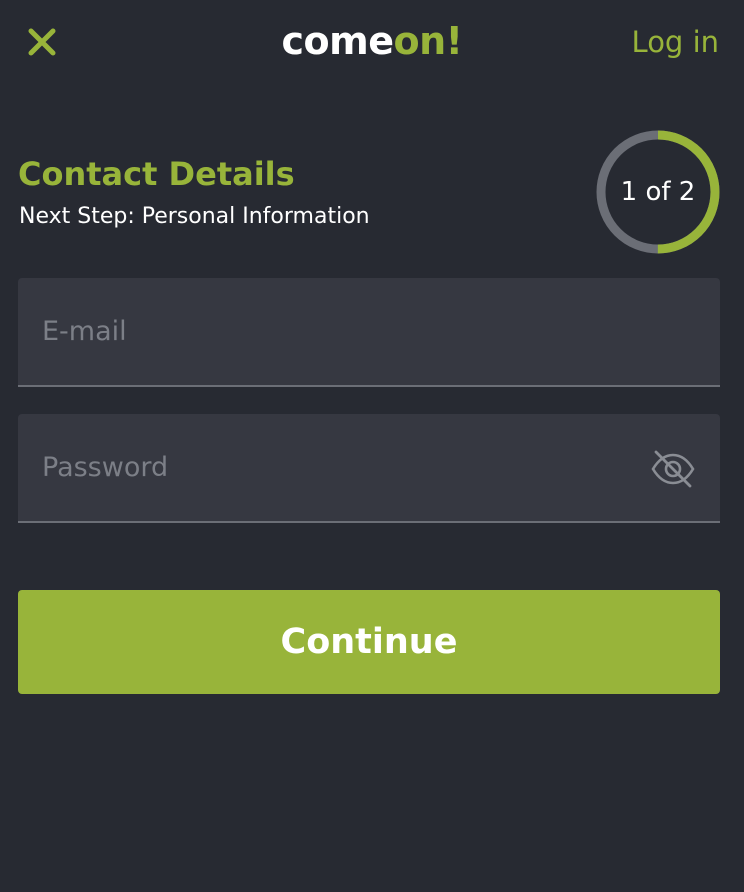 The width and height of the screenshot is (744, 892). I want to click on logo-text-on: on!, so click(428, 41).